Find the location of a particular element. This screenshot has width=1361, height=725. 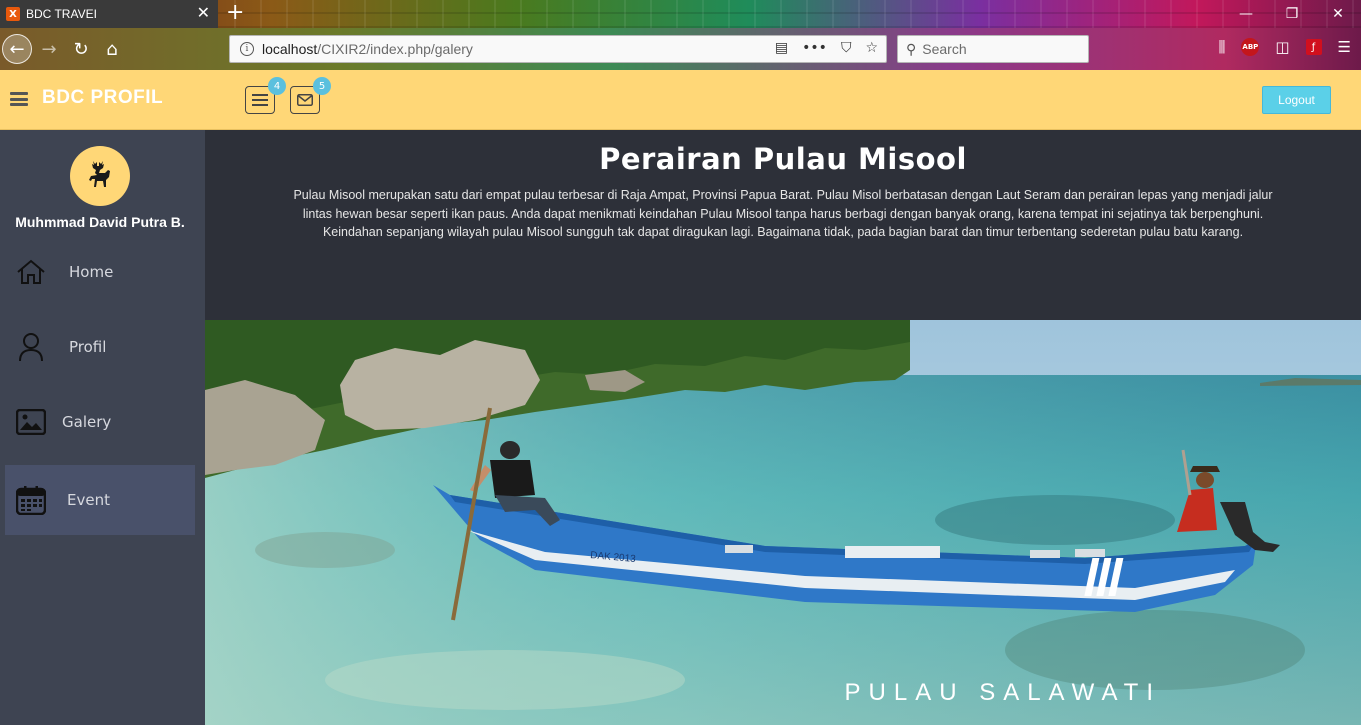

hamburger-icon is located at coordinates (19, 99).